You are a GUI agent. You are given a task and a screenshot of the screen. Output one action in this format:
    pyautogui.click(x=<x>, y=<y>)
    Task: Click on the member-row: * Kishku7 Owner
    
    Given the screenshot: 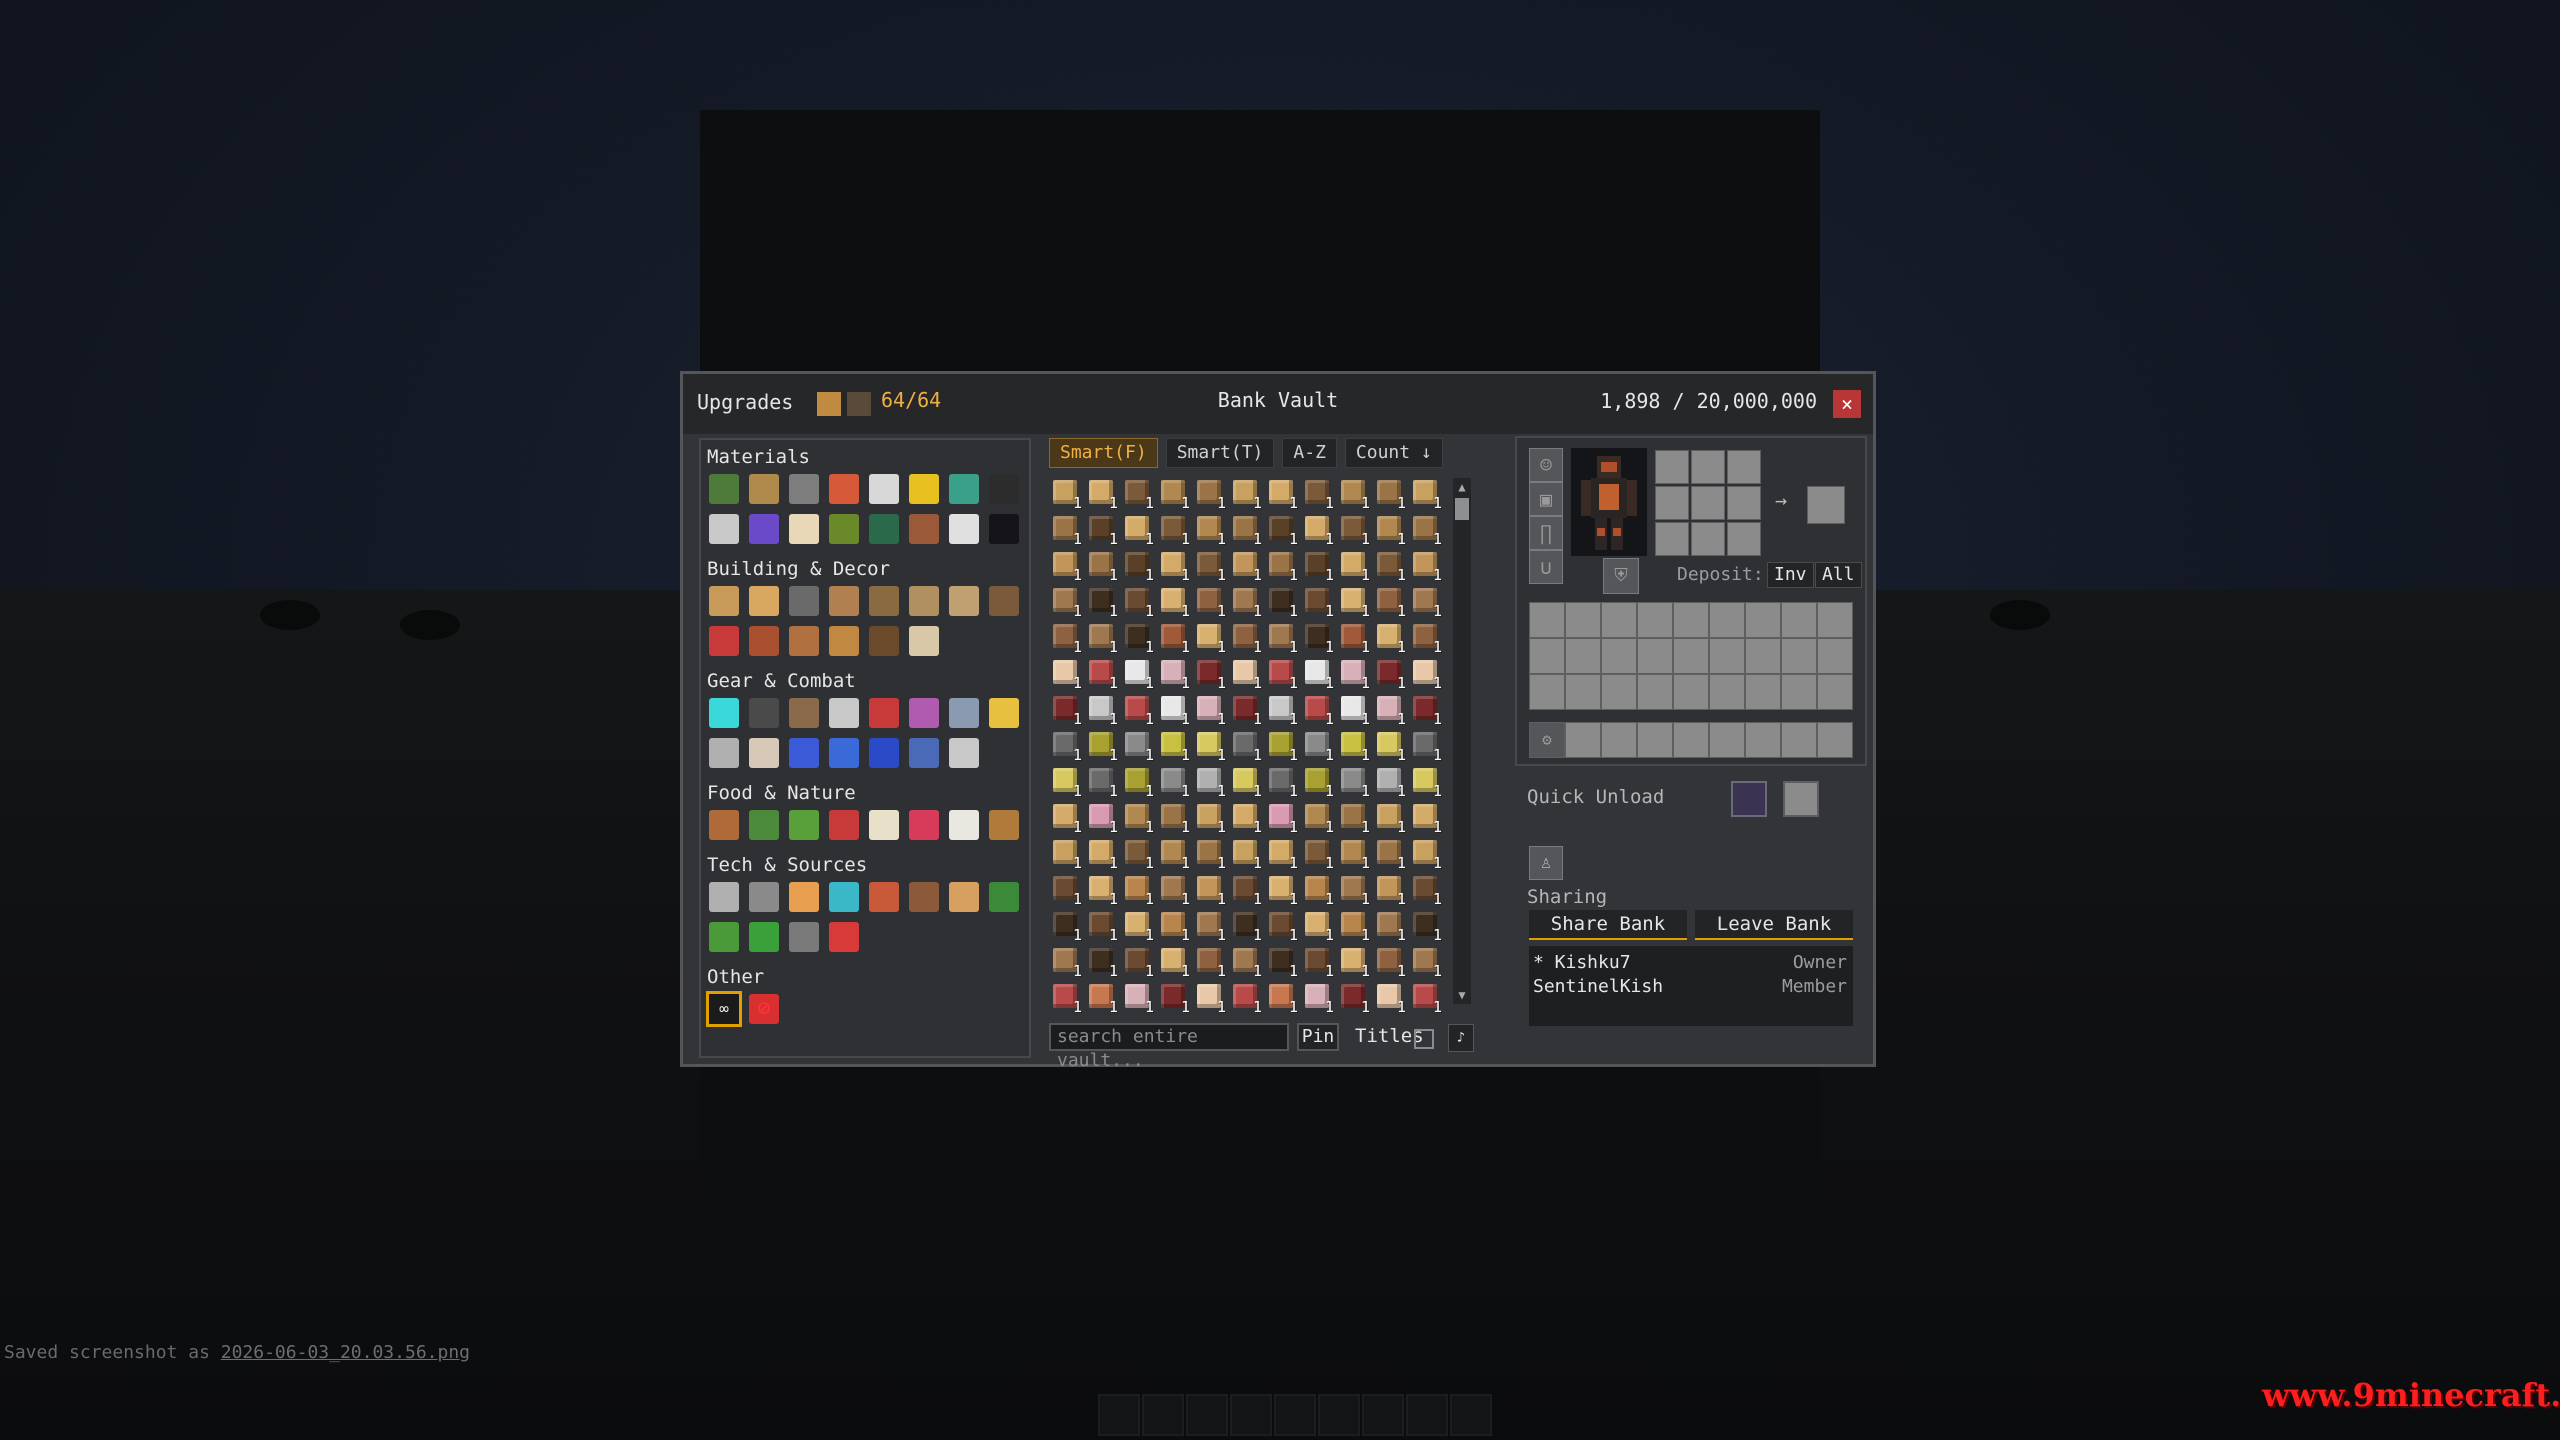 What is the action you would take?
    pyautogui.click(x=1691, y=964)
    